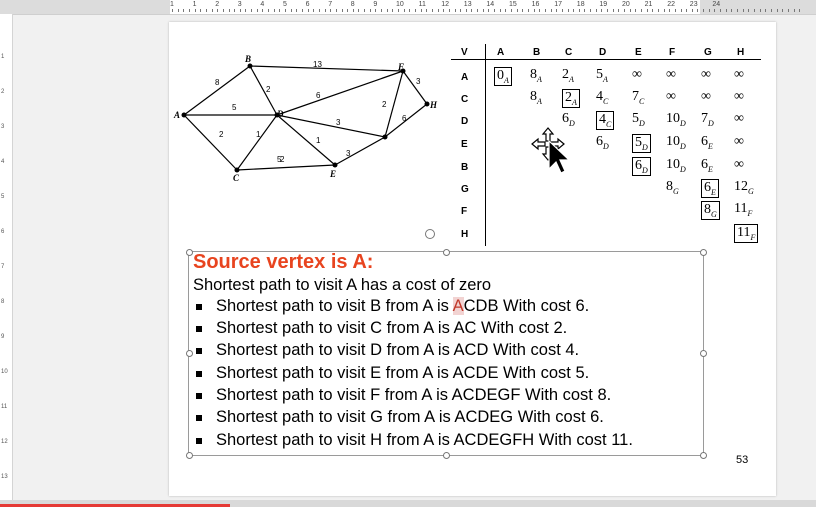 Image resolution: width=816 pixels, height=507 pixels. I want to click on table-cell: 5D, so click(641, 143).